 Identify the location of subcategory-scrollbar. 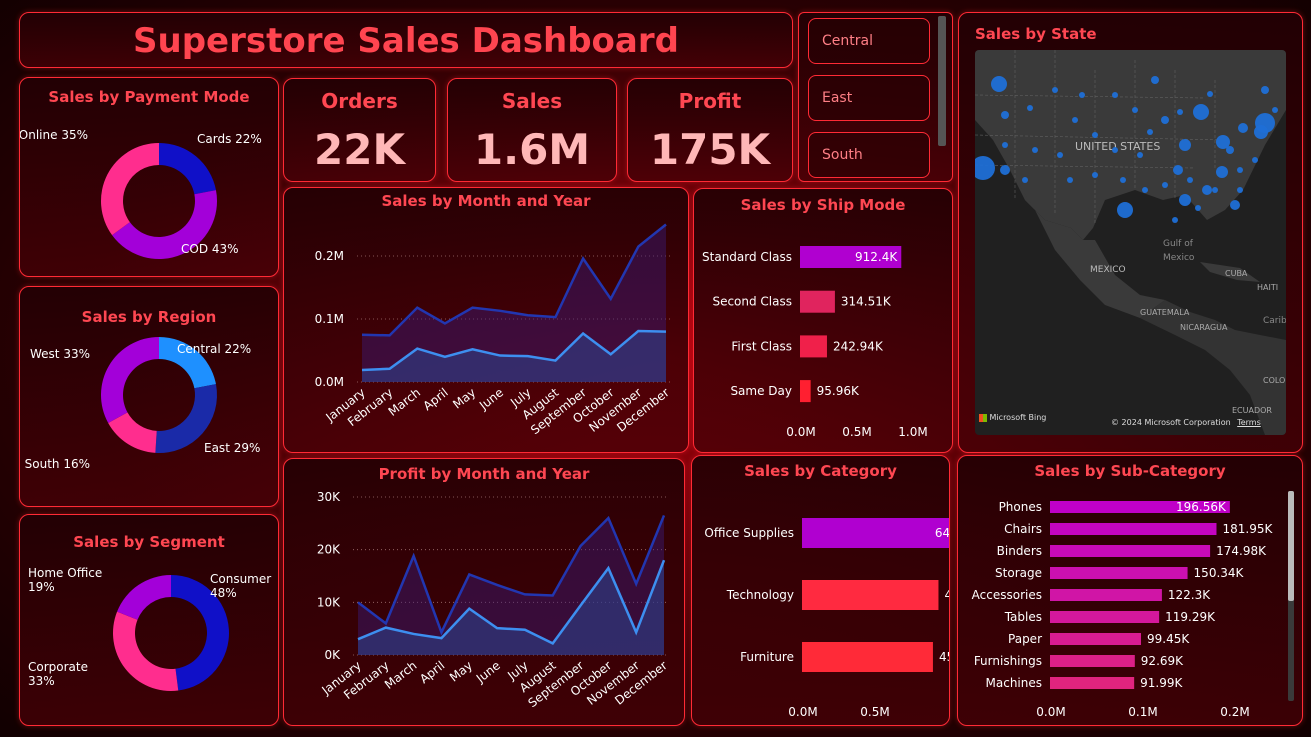
(1291, 596).